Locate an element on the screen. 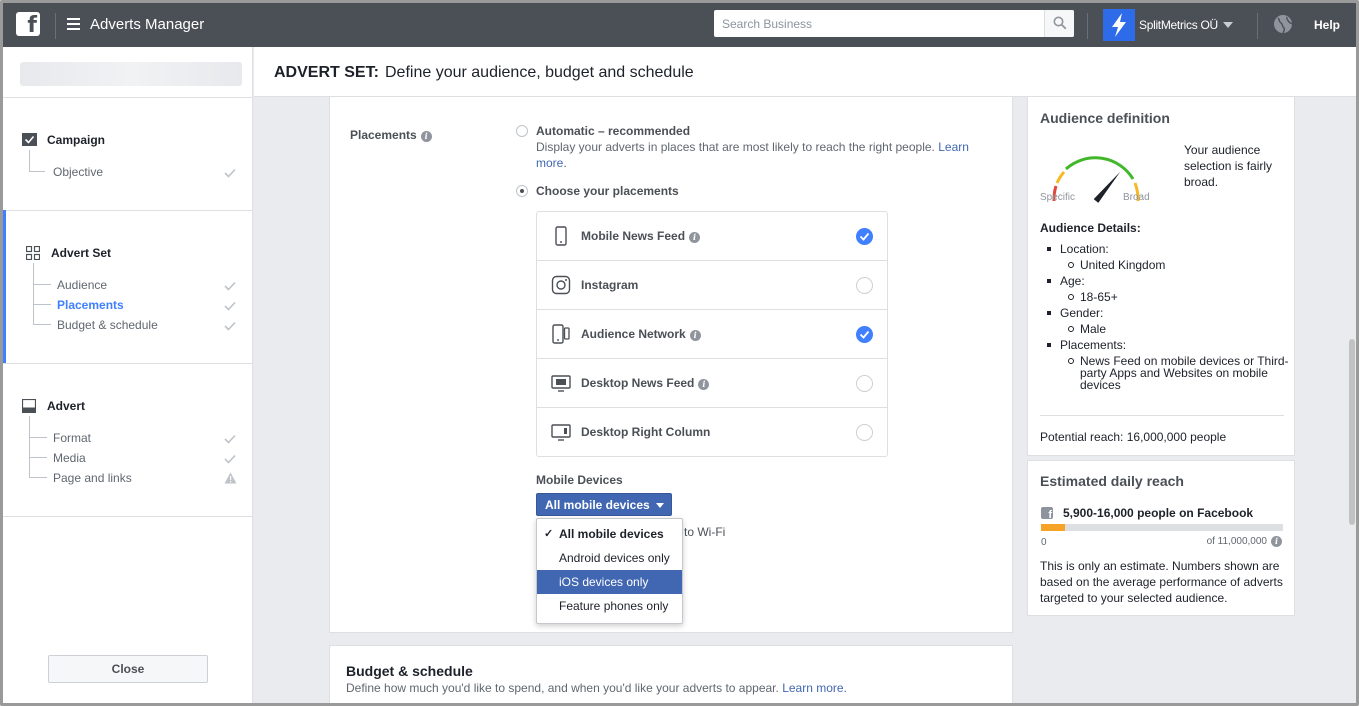  placement-instagram: Instagram is located at coordinates (712, 285).